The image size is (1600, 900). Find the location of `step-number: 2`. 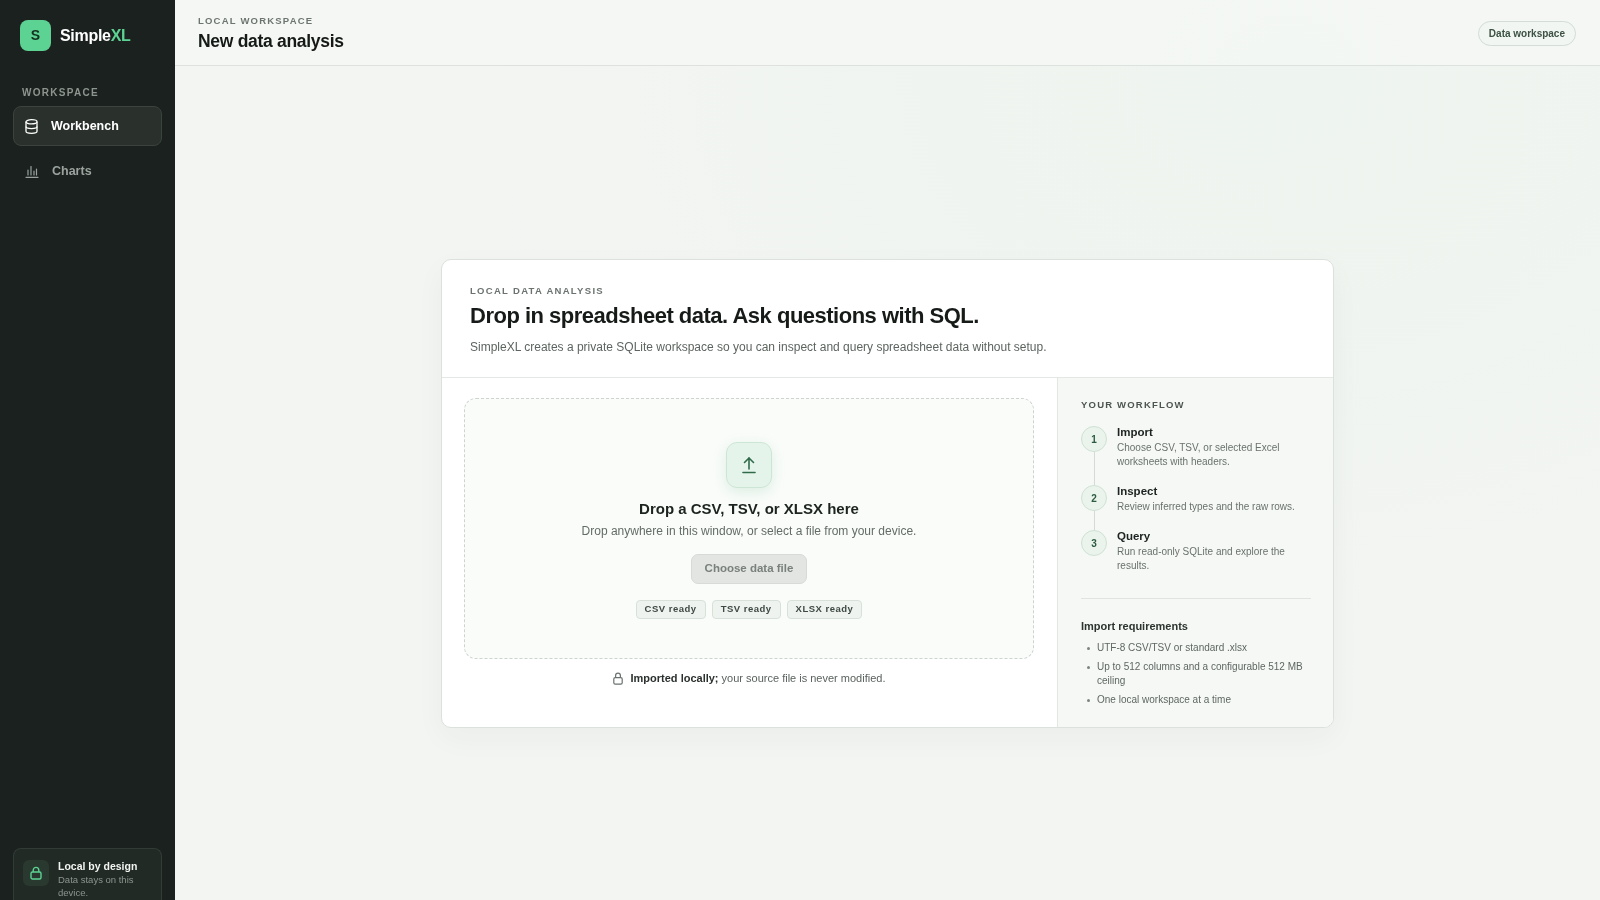

step-number: 2 is located at coordinates (1094, 498).